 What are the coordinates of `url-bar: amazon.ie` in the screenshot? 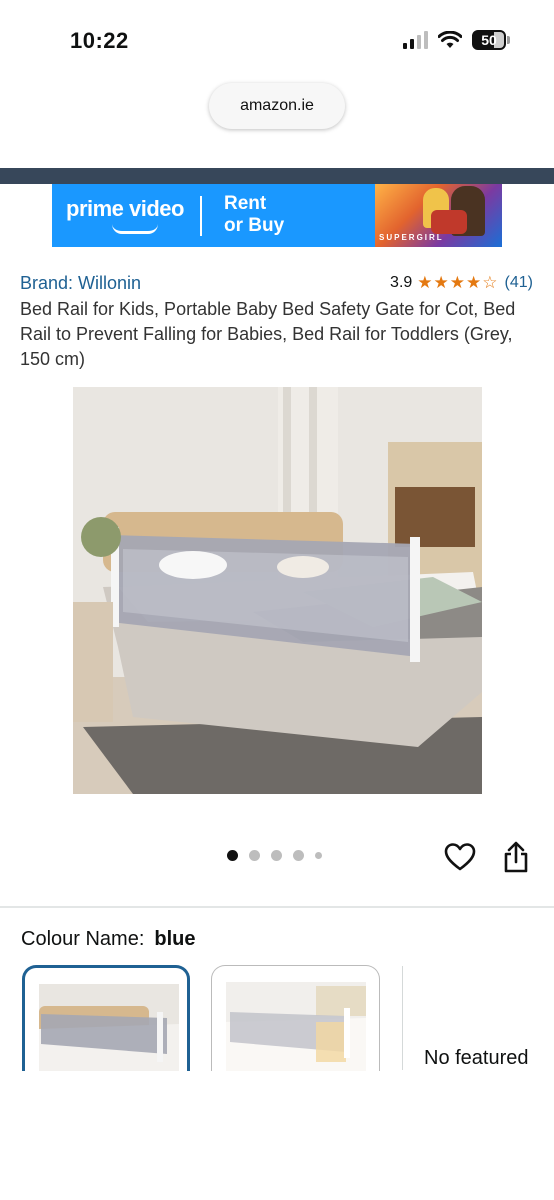 It's located at (277, 106).